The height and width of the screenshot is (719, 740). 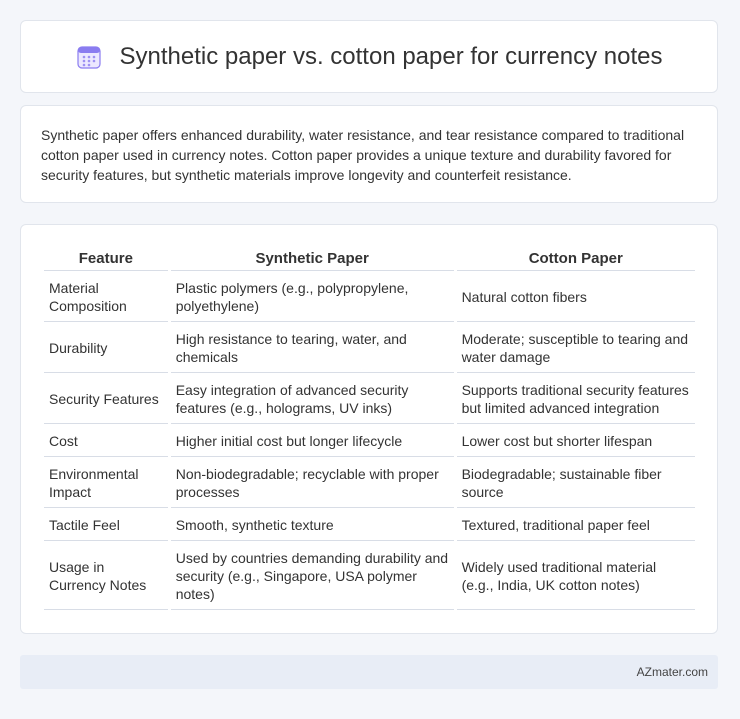 What do you see at coordinates (89, 57) in the screenshot?
I see `calendar-icon` at bounding box center [89, 57].